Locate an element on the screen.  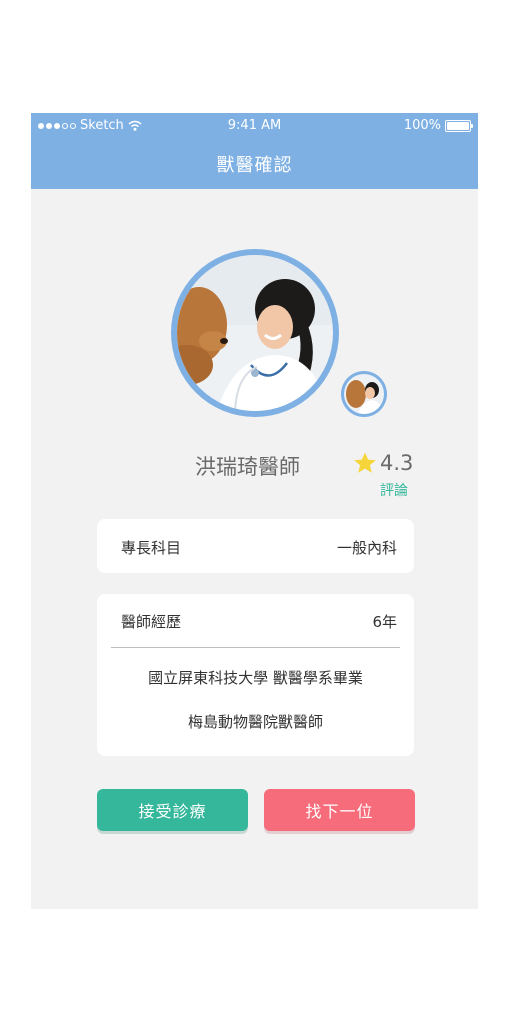
doctor-photo is located at coordinates (255, 333).